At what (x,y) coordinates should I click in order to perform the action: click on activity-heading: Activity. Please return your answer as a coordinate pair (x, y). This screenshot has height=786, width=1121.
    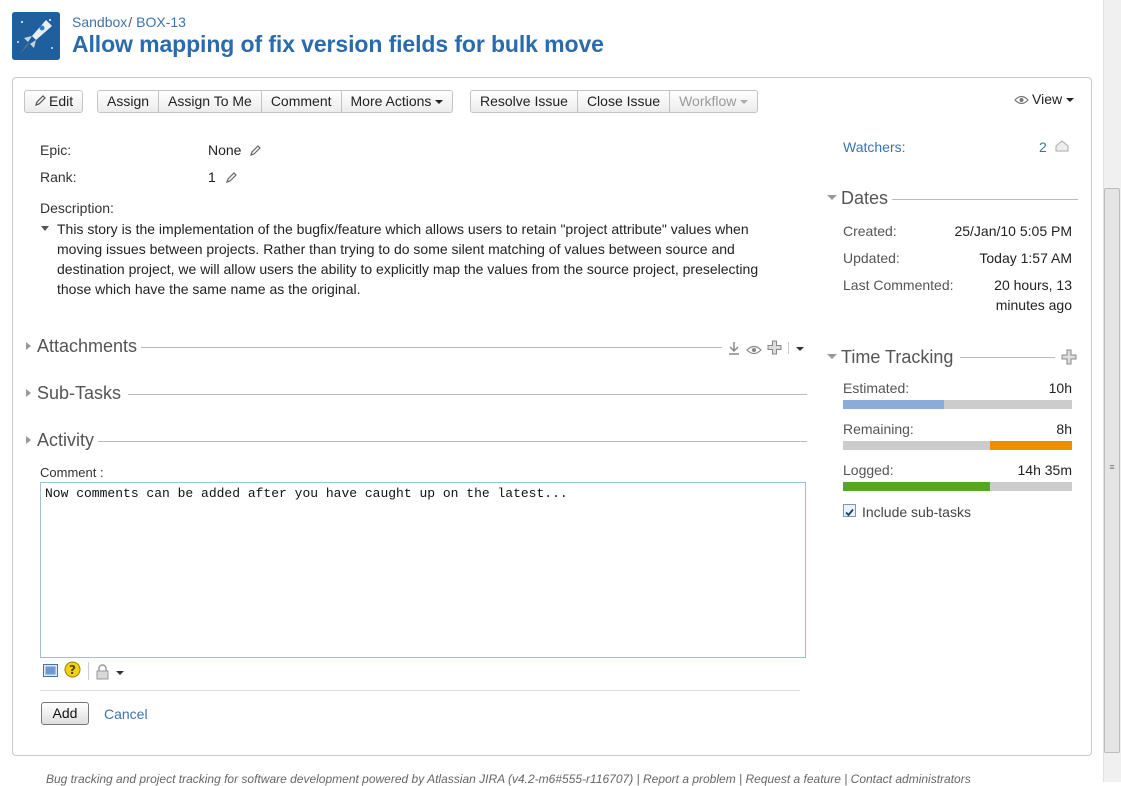
    Looking at the image, I should click on (68, 440).